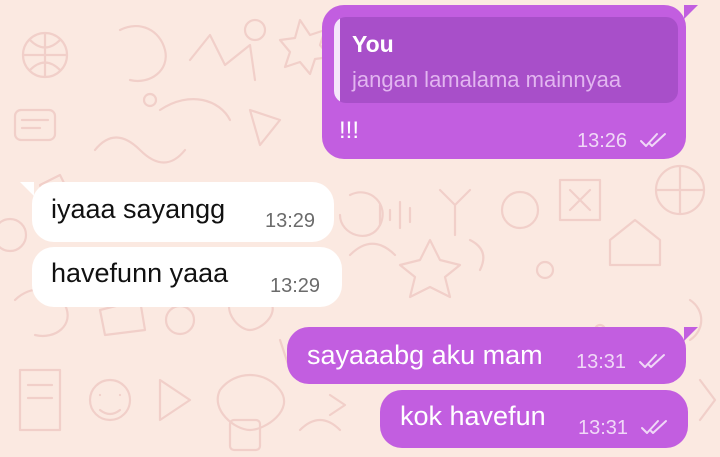  I want to click on quoted-reply: You jangan lamalama mainnyaa, so click(506, 60).